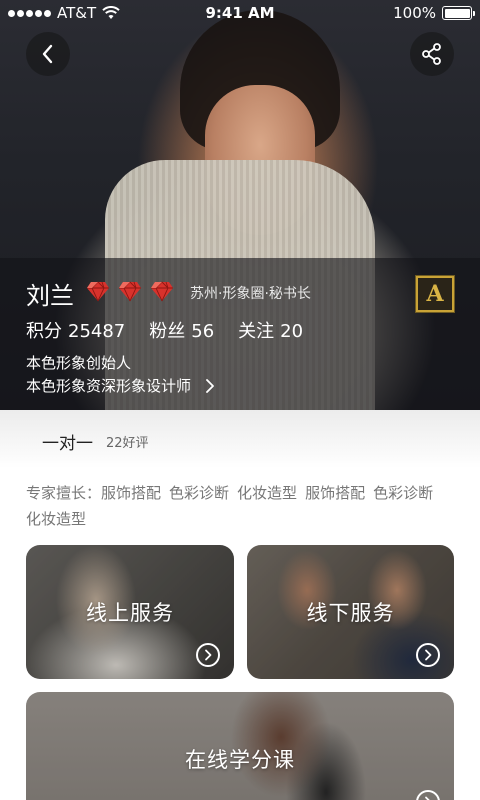 The image size is (480, 800). I want to click on profile-title-1: 本色形象创始人, so click(79, 363).